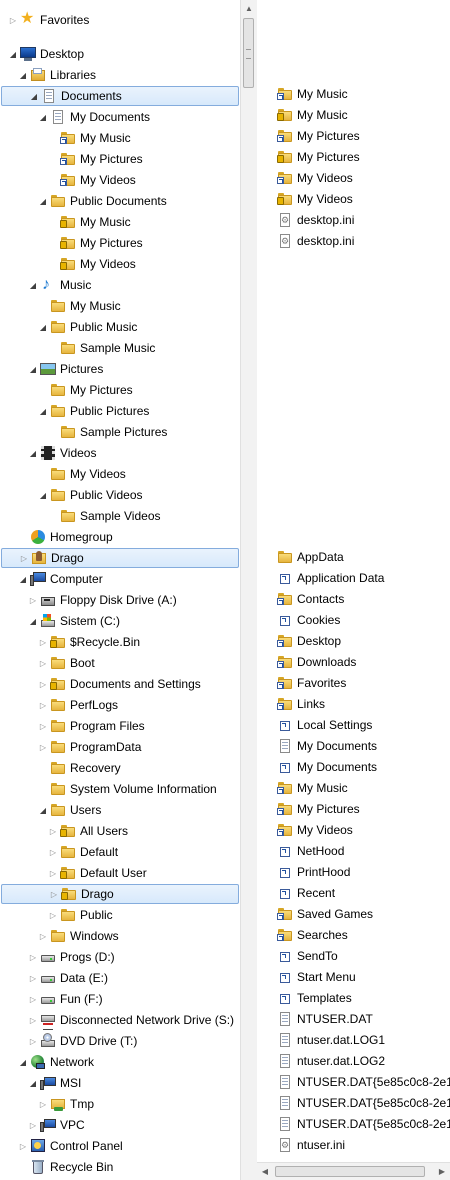 The height and width of the screenshot is (1180, 450). Describe the element at coordinates (363, 557) in the screenshot. I see `list-item-appdata: AppData` at that location.